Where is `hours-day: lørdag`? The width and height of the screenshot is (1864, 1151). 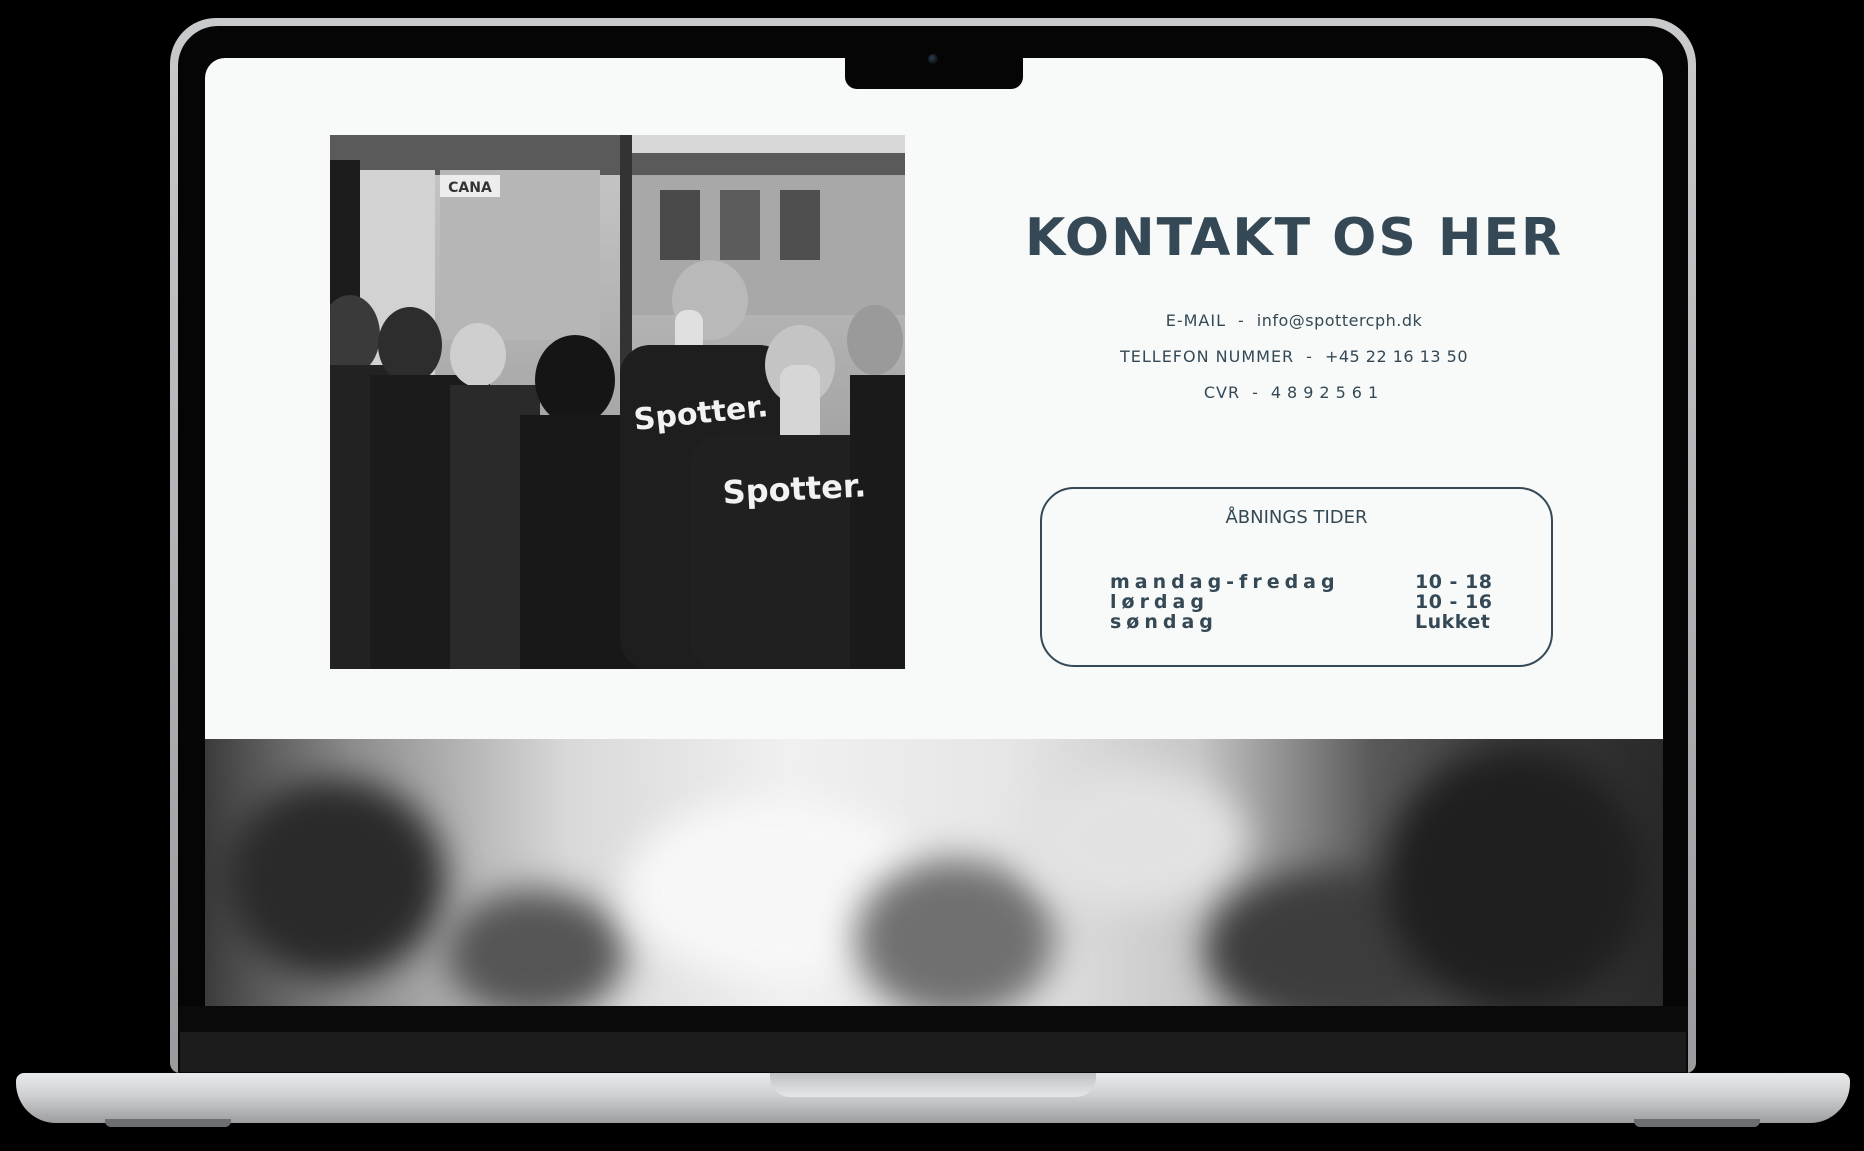 hours-day: lørdag is located at coordinates (1159, 602).